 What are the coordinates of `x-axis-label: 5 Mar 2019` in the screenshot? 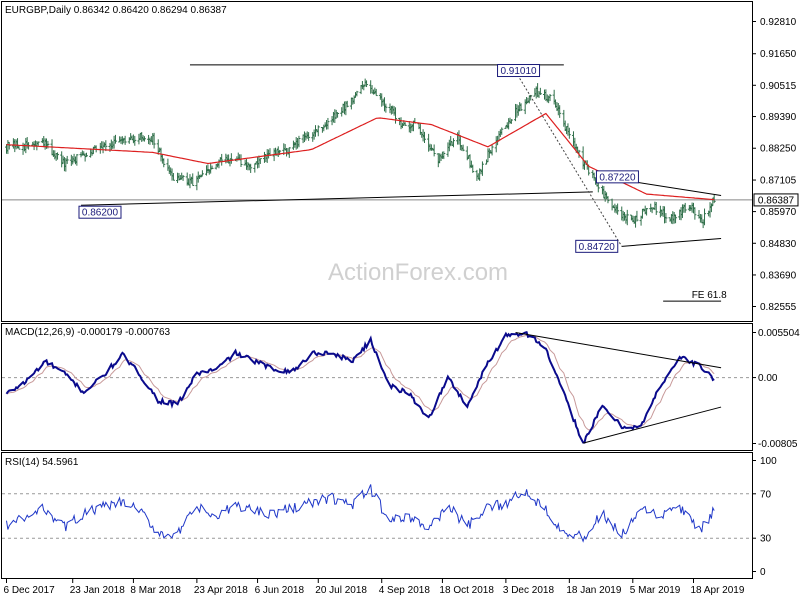 It's located at (655, 590).